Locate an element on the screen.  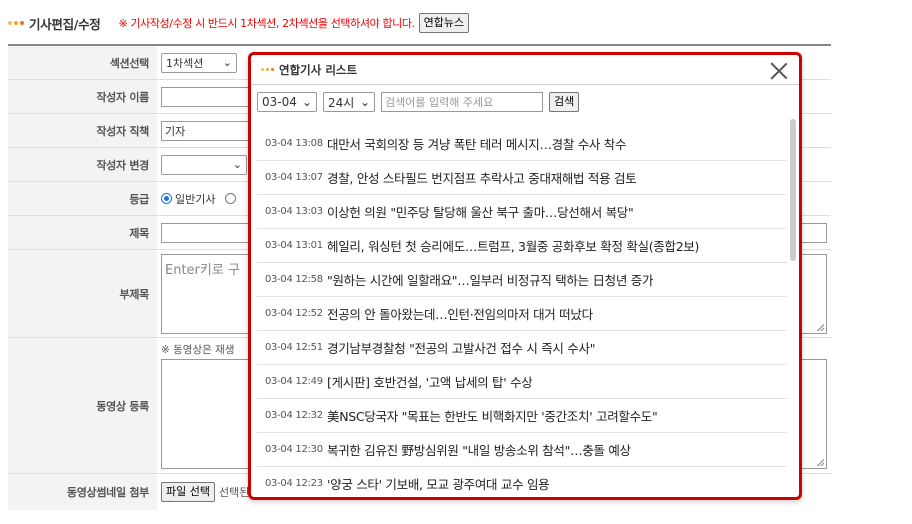
article-list-item: 03-04 12:51 경기남부경찰청 "전공의 고발사건 접수 시 즉시 수사" is located at coordinates (522, 348).